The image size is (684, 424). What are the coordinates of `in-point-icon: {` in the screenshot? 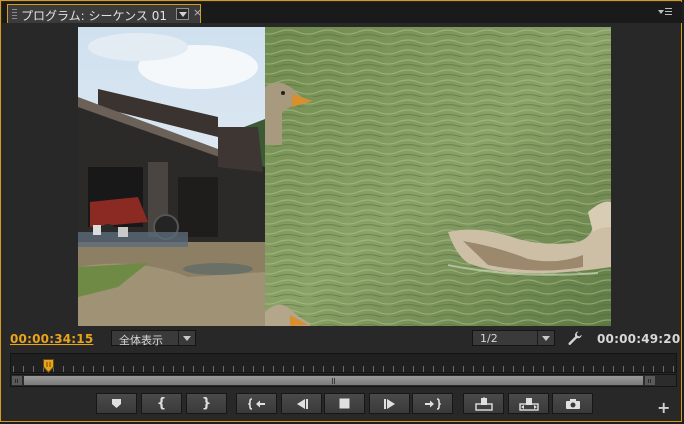 It's located at (161, 403).